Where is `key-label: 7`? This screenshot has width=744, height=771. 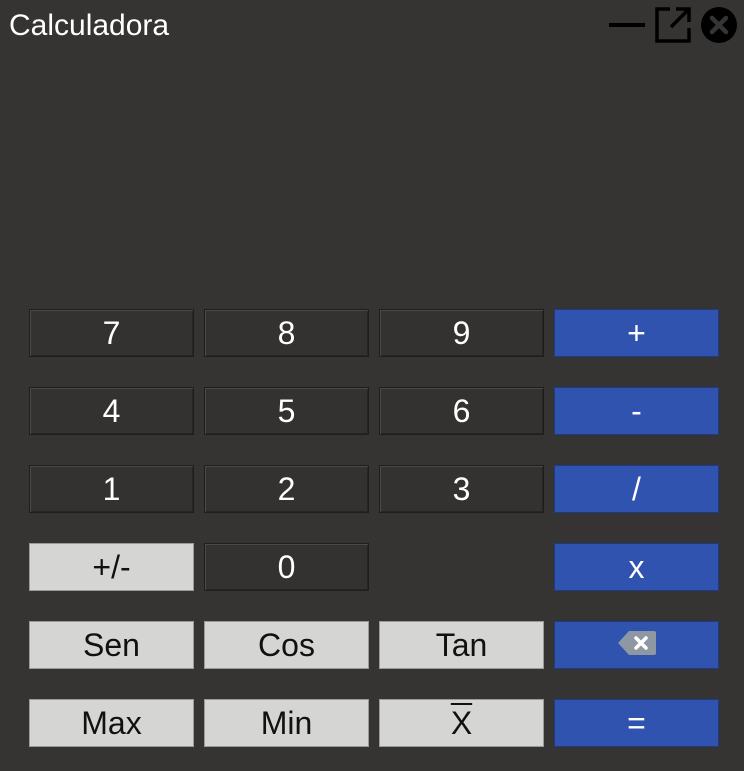 key-label: 7 is located at coordinates (111, 332).